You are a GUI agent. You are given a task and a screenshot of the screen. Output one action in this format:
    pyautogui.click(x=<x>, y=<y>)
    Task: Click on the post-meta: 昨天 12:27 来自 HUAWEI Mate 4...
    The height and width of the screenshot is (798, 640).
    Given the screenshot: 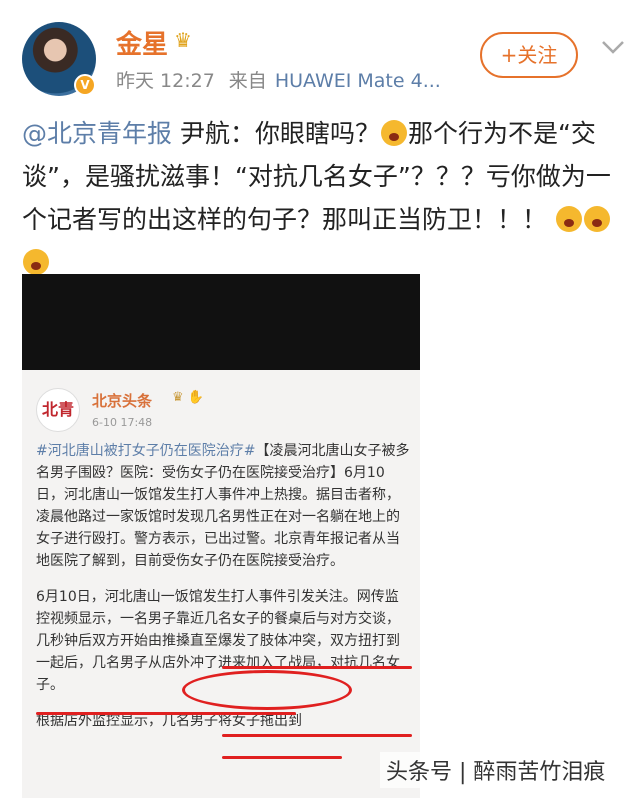 What is the action you would take?
    pyautogui.click(x=278, y=79)
    